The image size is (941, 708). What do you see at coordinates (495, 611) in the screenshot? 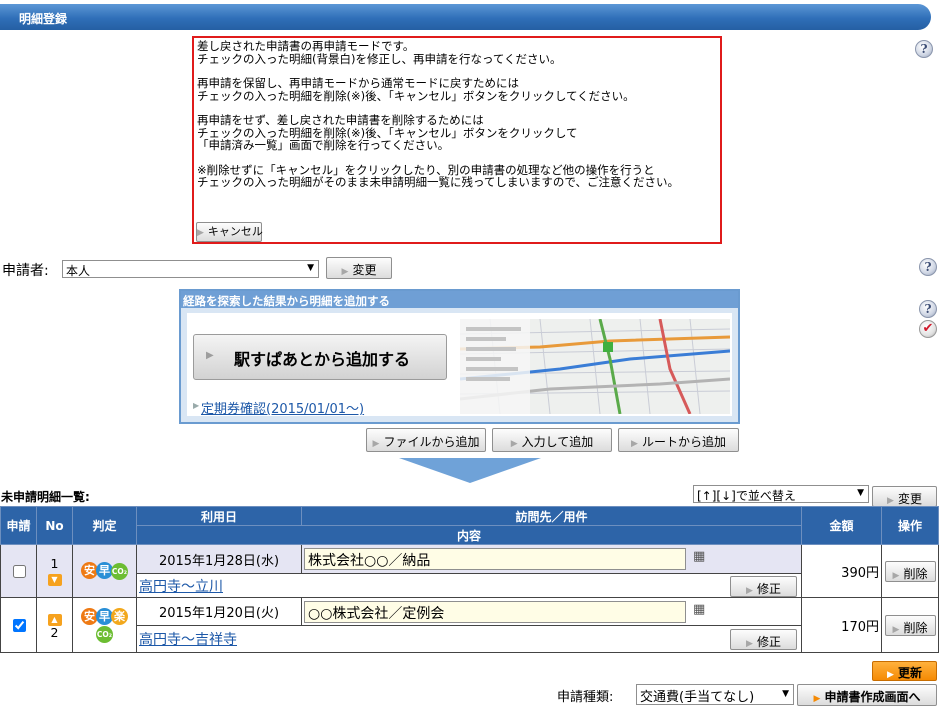
I see `visit-input: ○○株式会社／定例会` at bounding box center [495, 611].